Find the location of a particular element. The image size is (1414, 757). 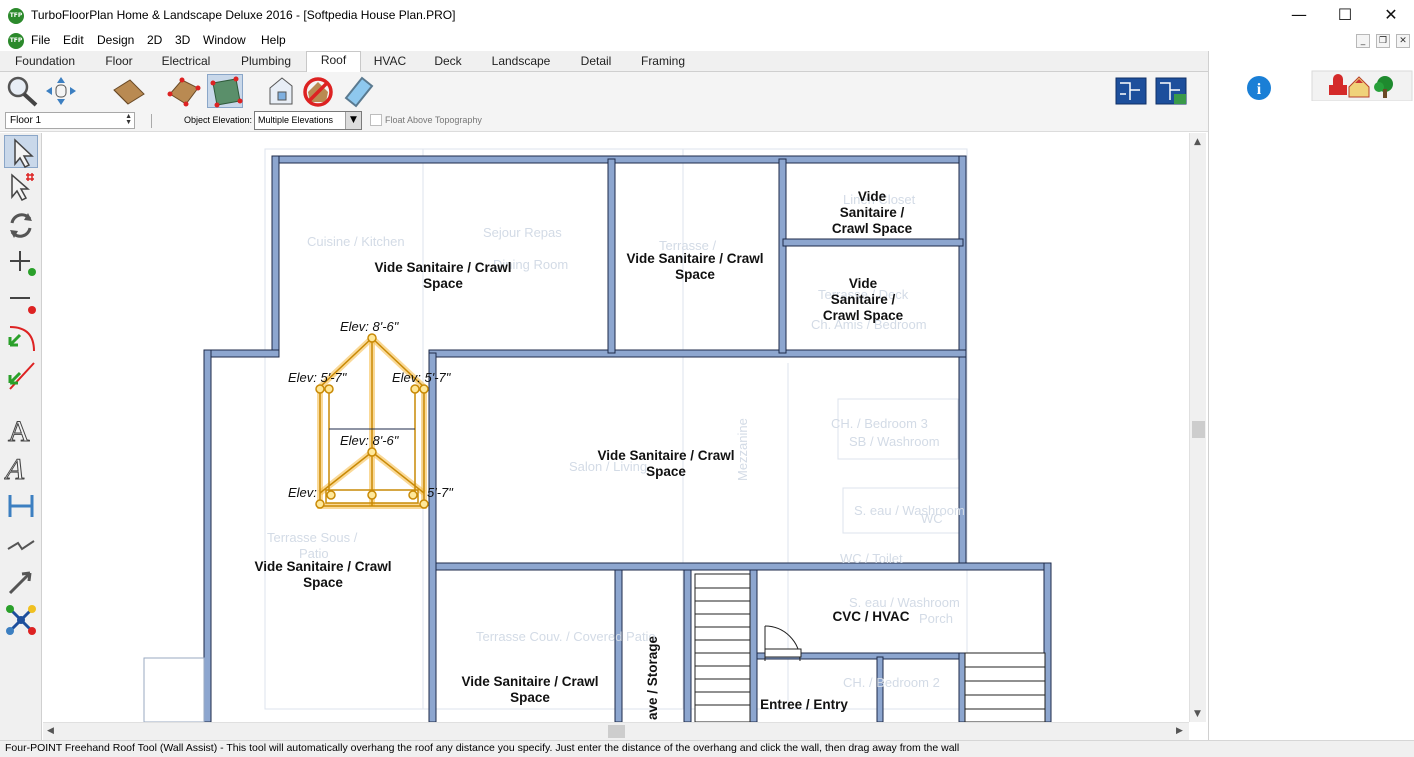

object-elevation-select: Multiple Elevations ▼ is located at coordinates (308, 120).